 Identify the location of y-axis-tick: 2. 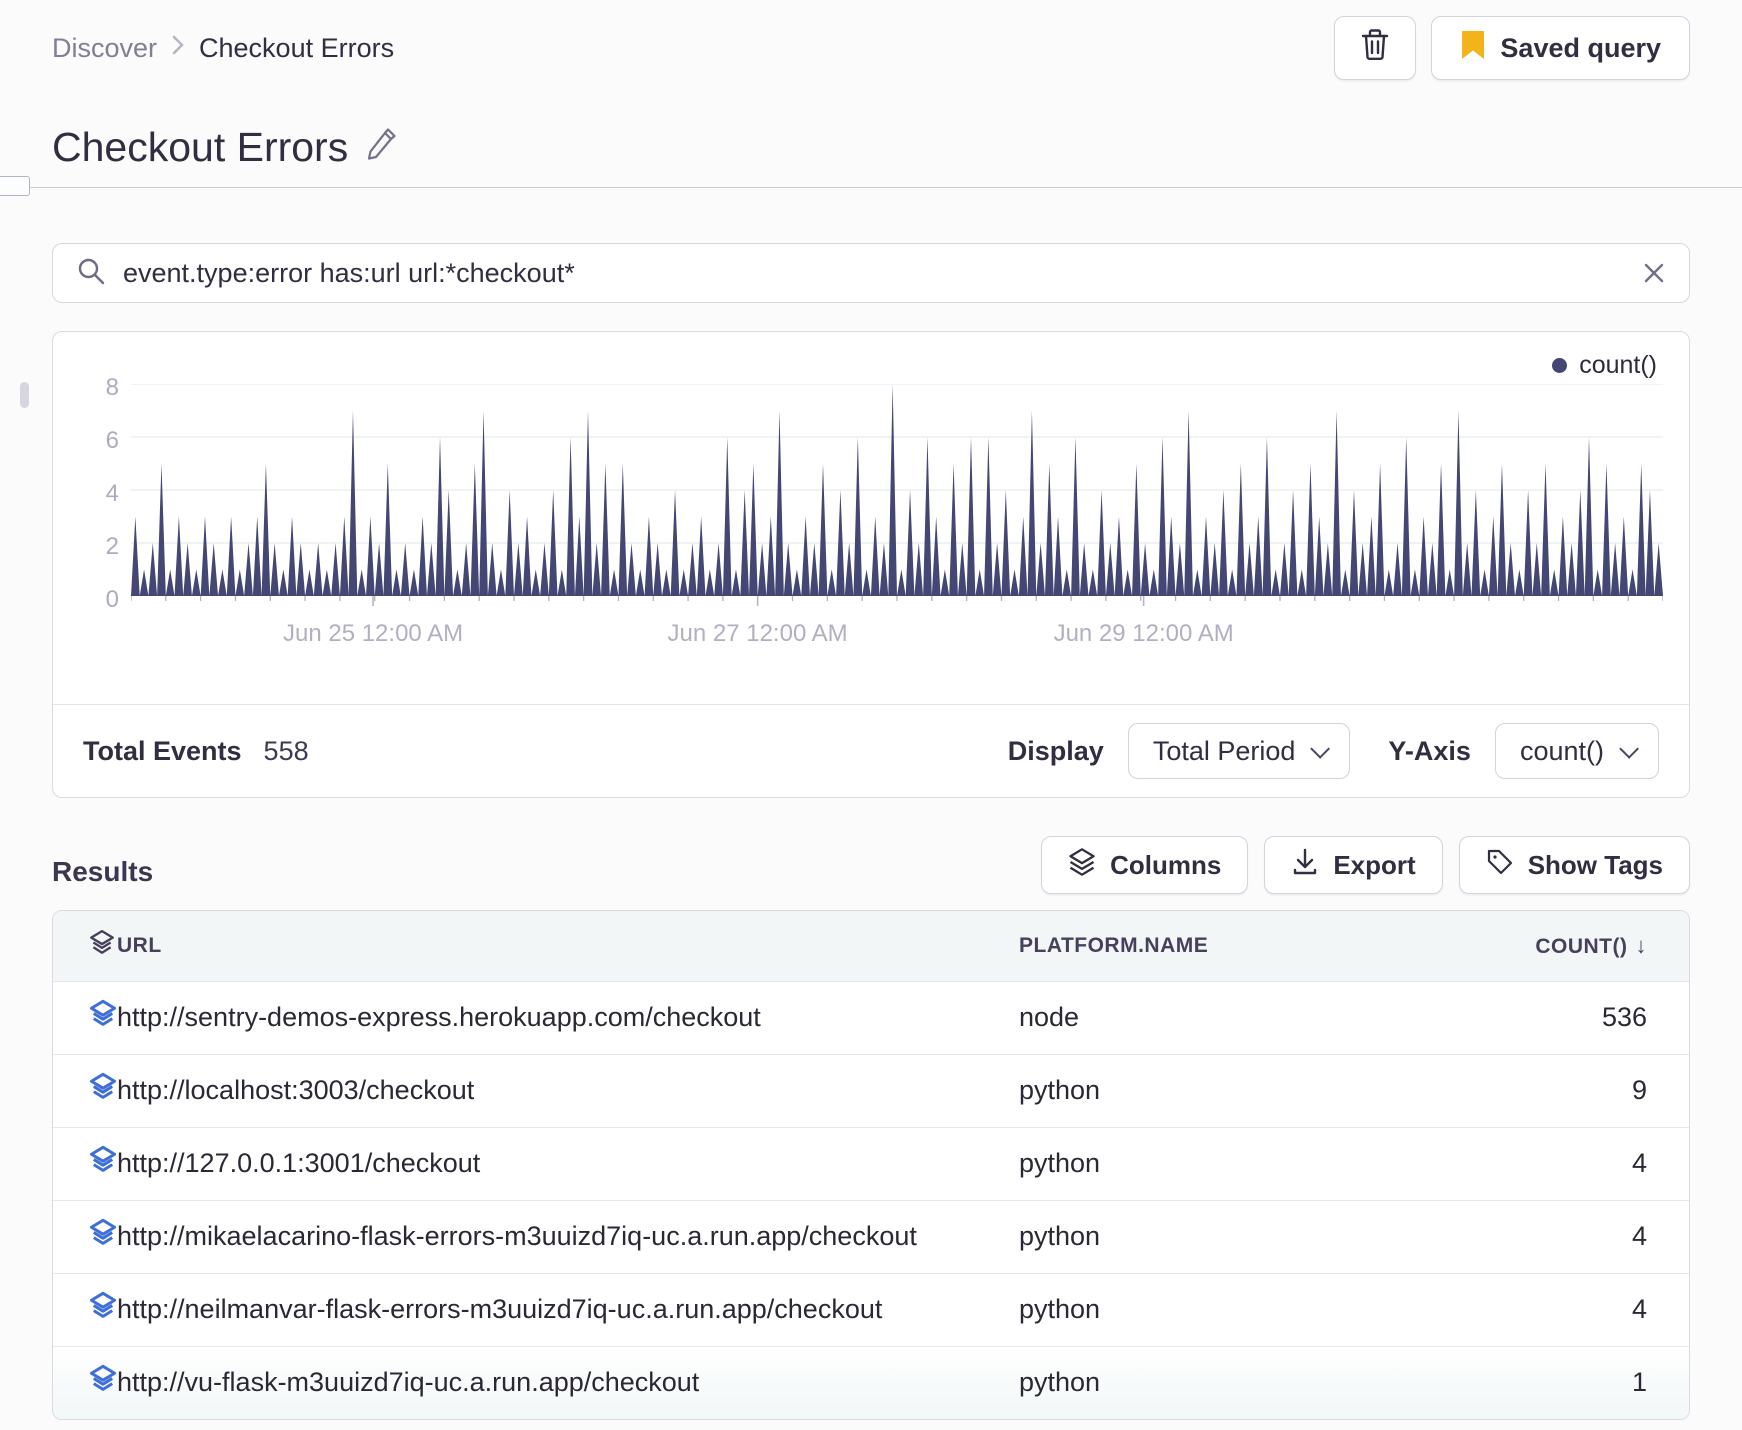
(112, 546).